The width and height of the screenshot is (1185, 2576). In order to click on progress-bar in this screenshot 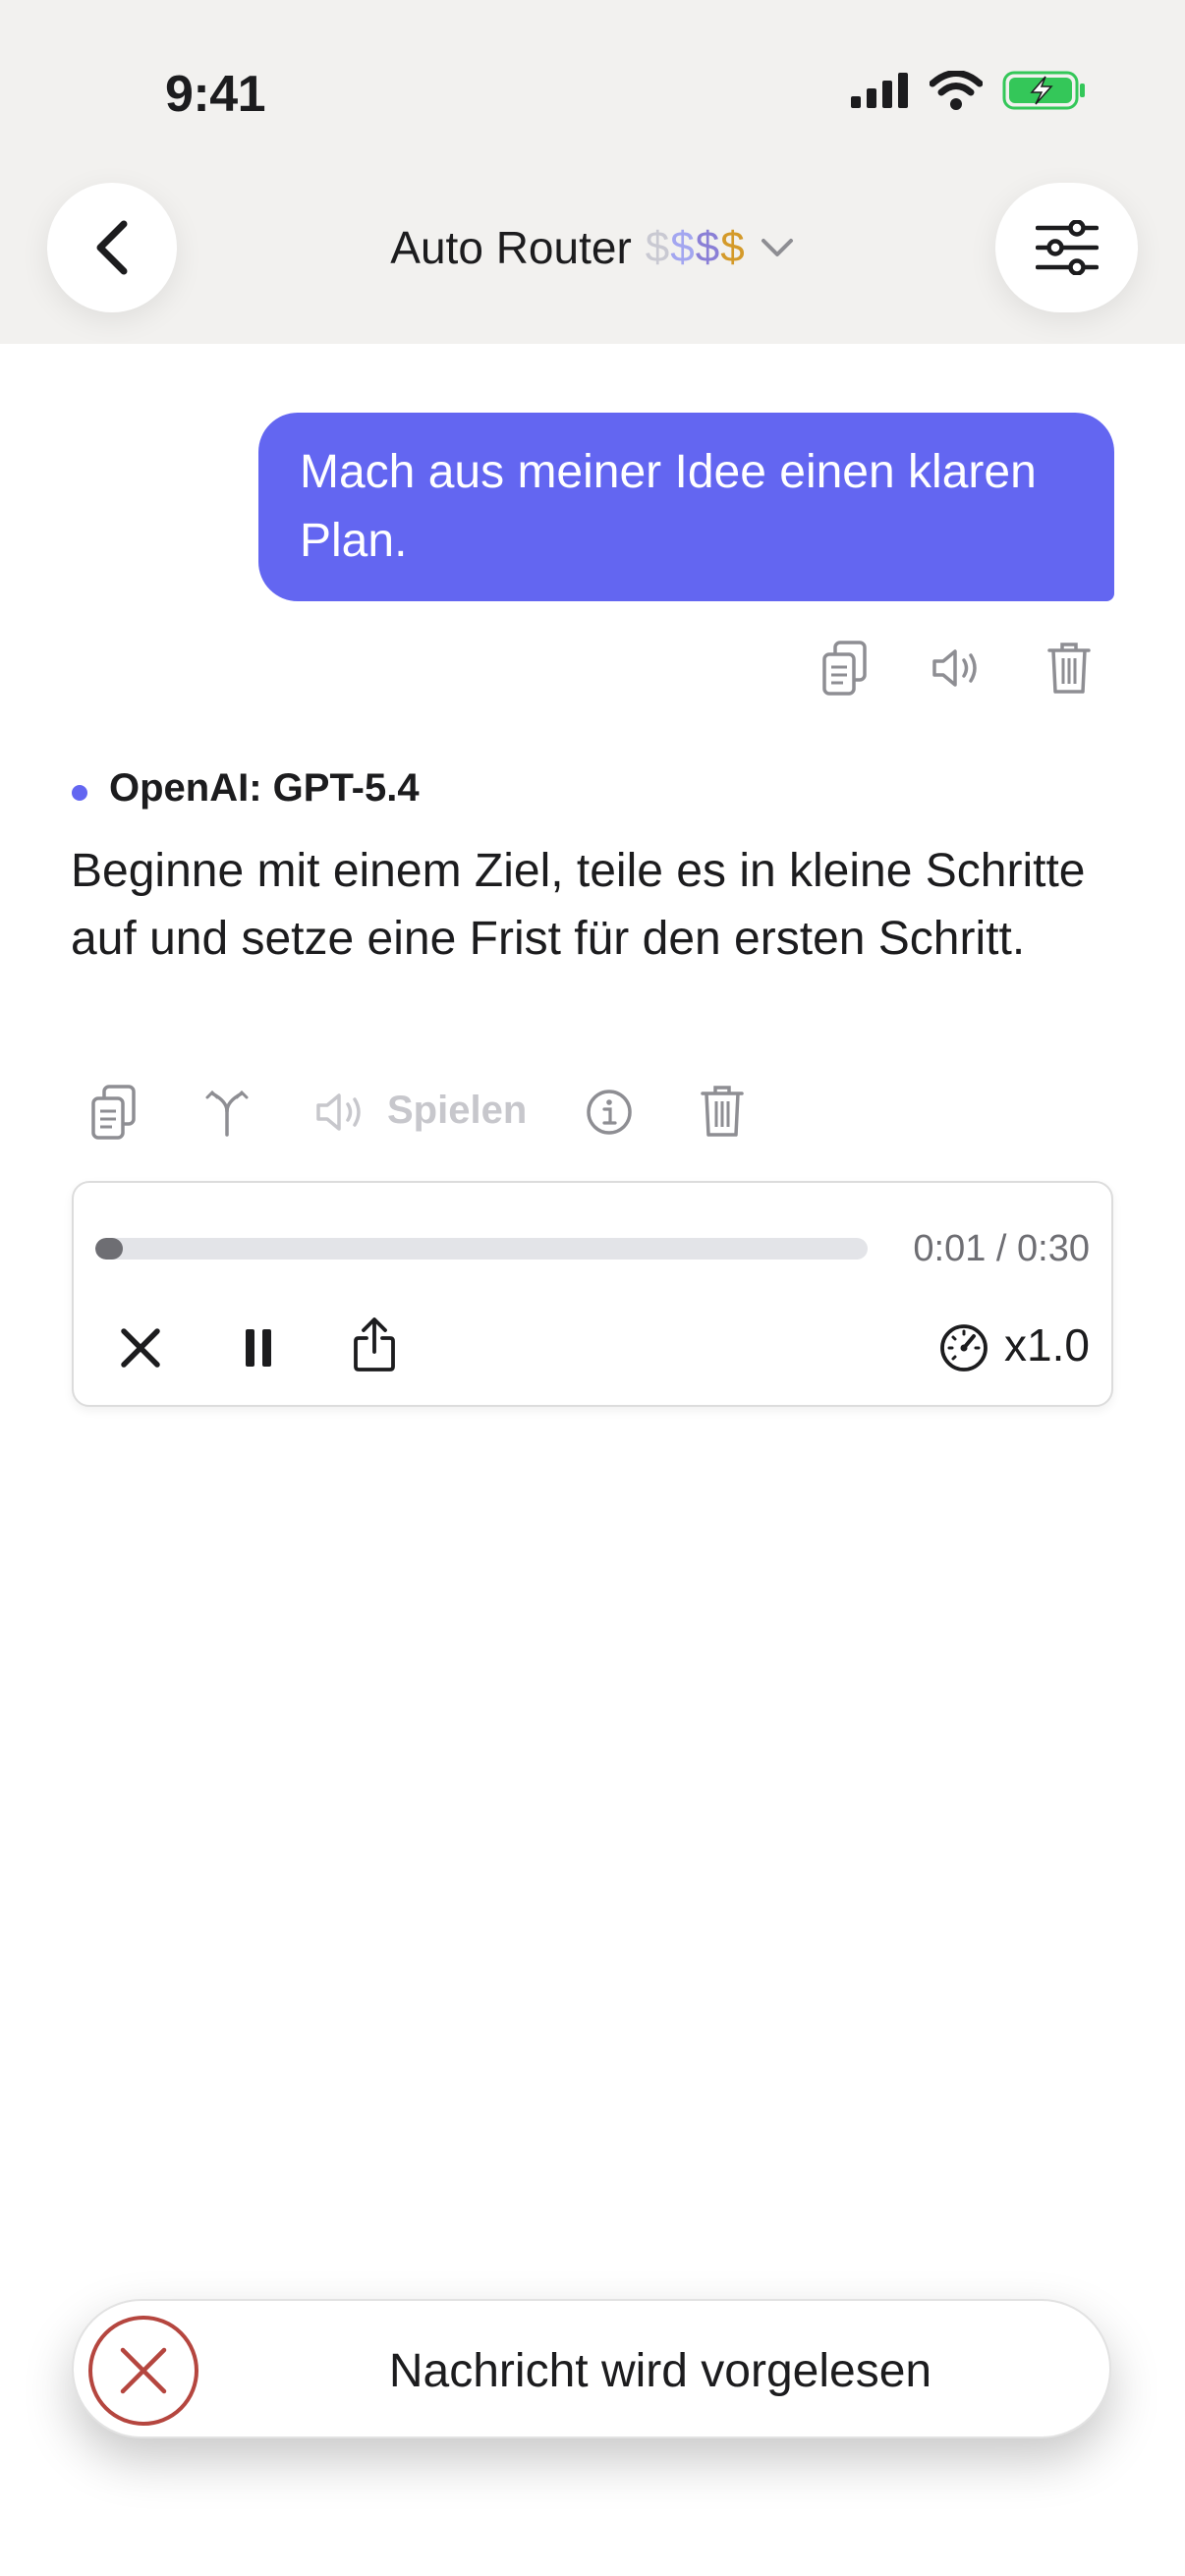, I will do `click(482, 1249)`.